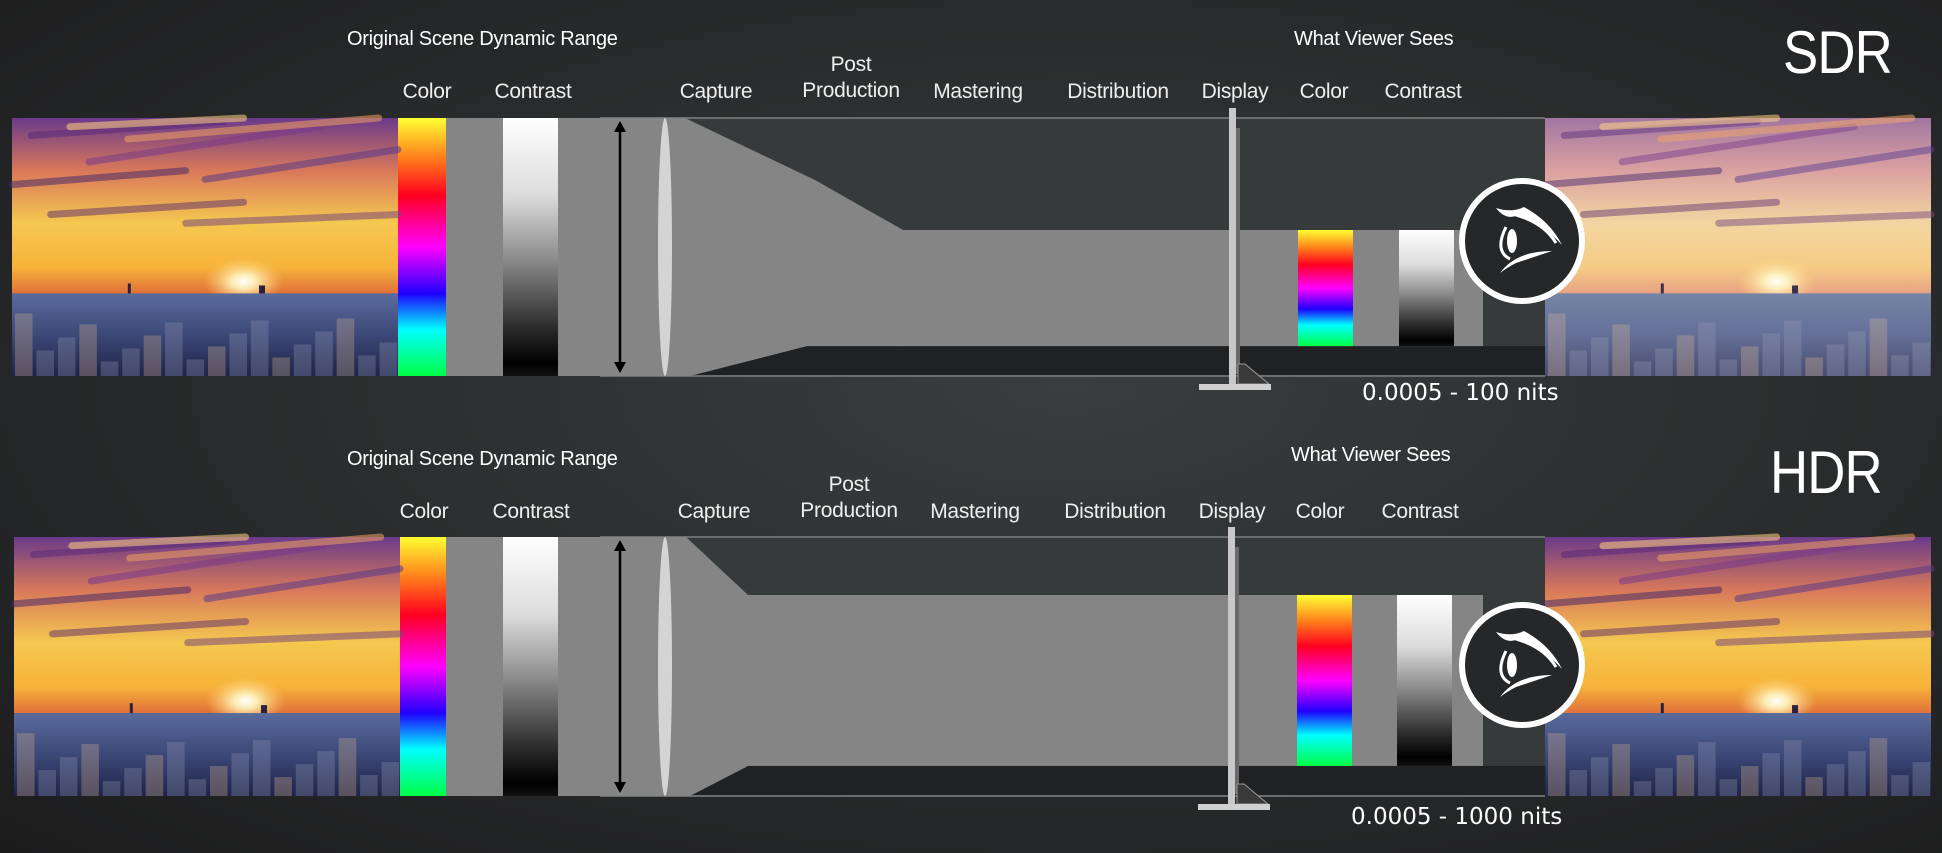  Describe the element at coordinates (1826, 472) in the screenshot. I see `hdr-badge: HDR` at that location.